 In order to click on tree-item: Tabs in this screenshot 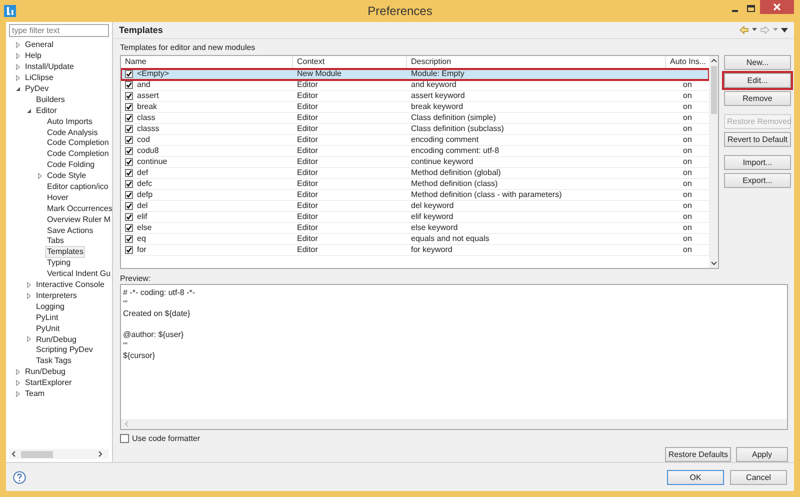, I will do `click(55, 241)`.